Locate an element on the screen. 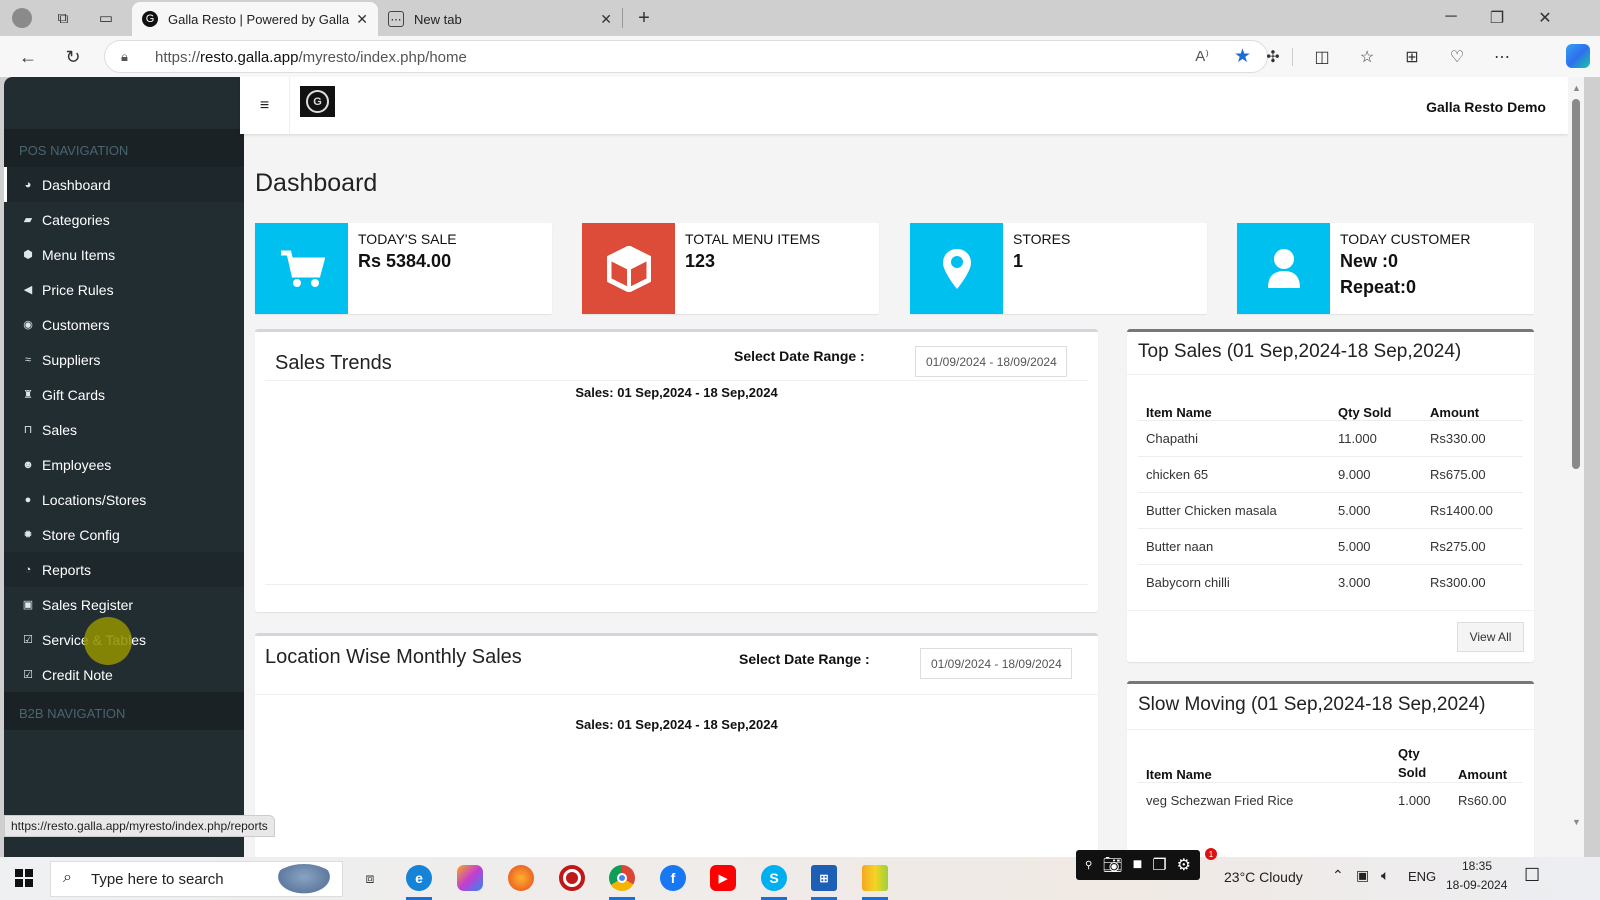 This screenshot has height=900, width=1600. favorites-icon: ☆ is located at coordinates (1367, 57).